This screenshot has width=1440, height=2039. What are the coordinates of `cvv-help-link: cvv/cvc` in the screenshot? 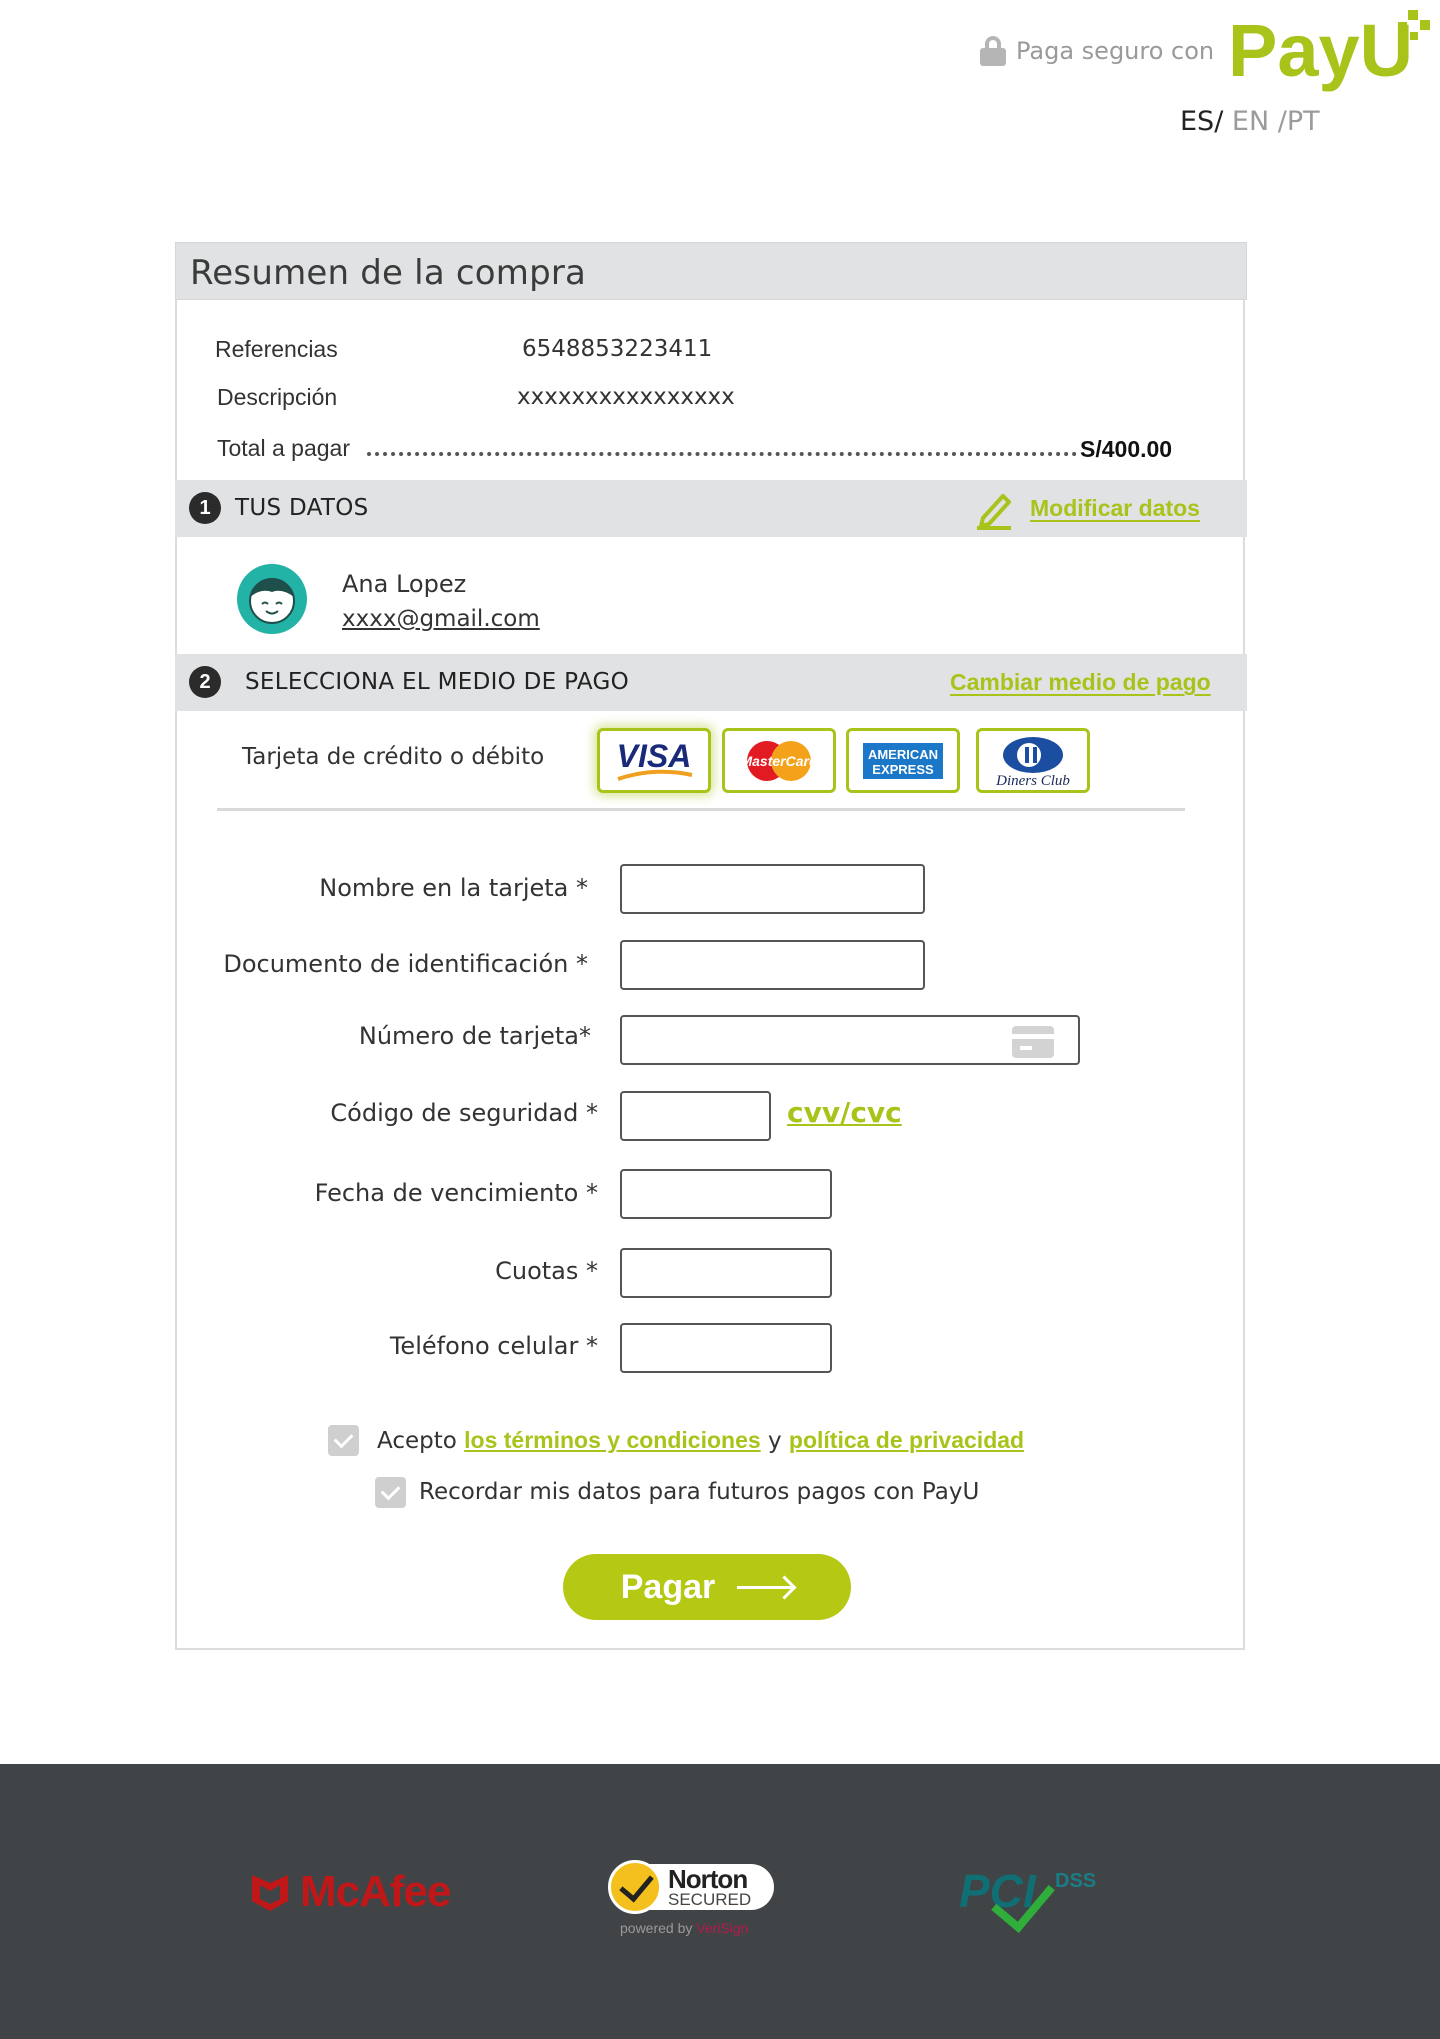 It's located at (844, 1112).